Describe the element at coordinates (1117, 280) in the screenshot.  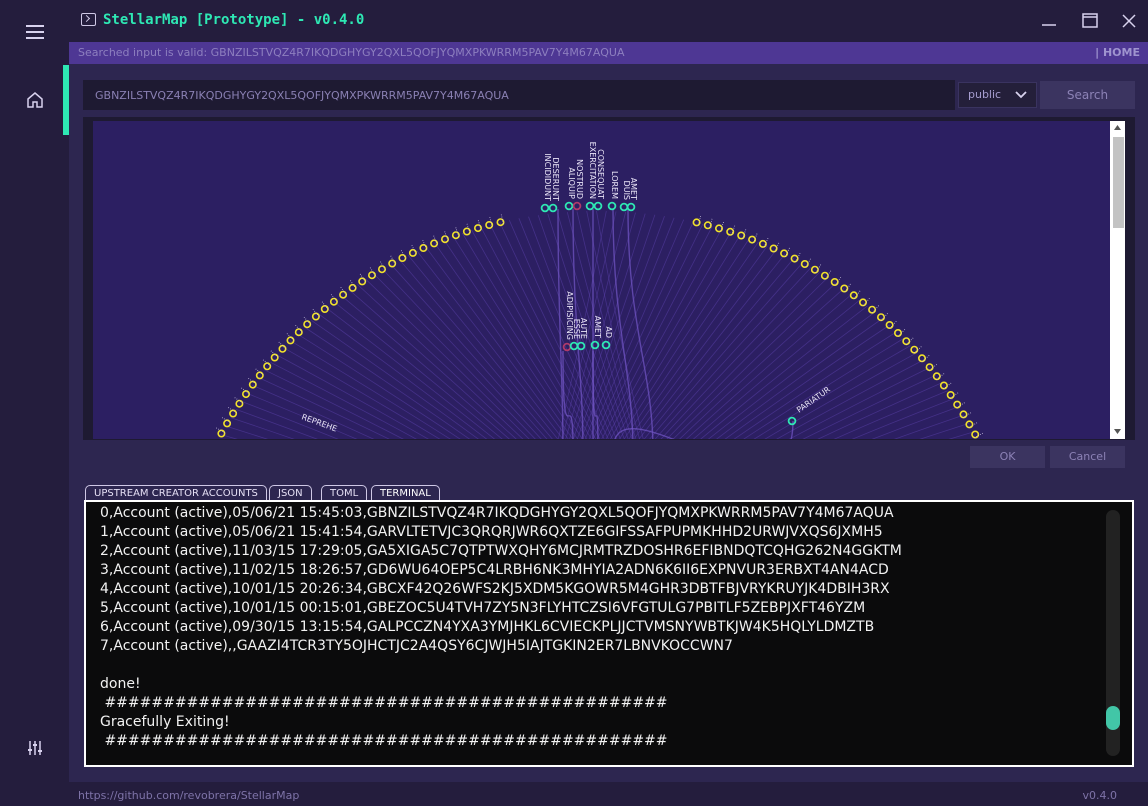
I see `graph-scrollbar` at that location.